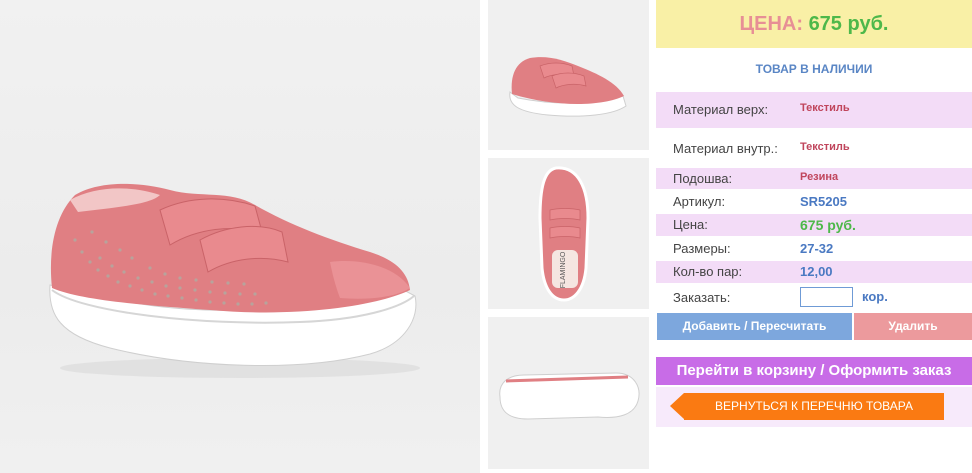 The image size is (972, 473). What do you see at coordinates (814, 371) in the screenshot?
I see `go-to-cart-button: Перейти в корзину / Оформить заказ` at bounding box center [814, 371].